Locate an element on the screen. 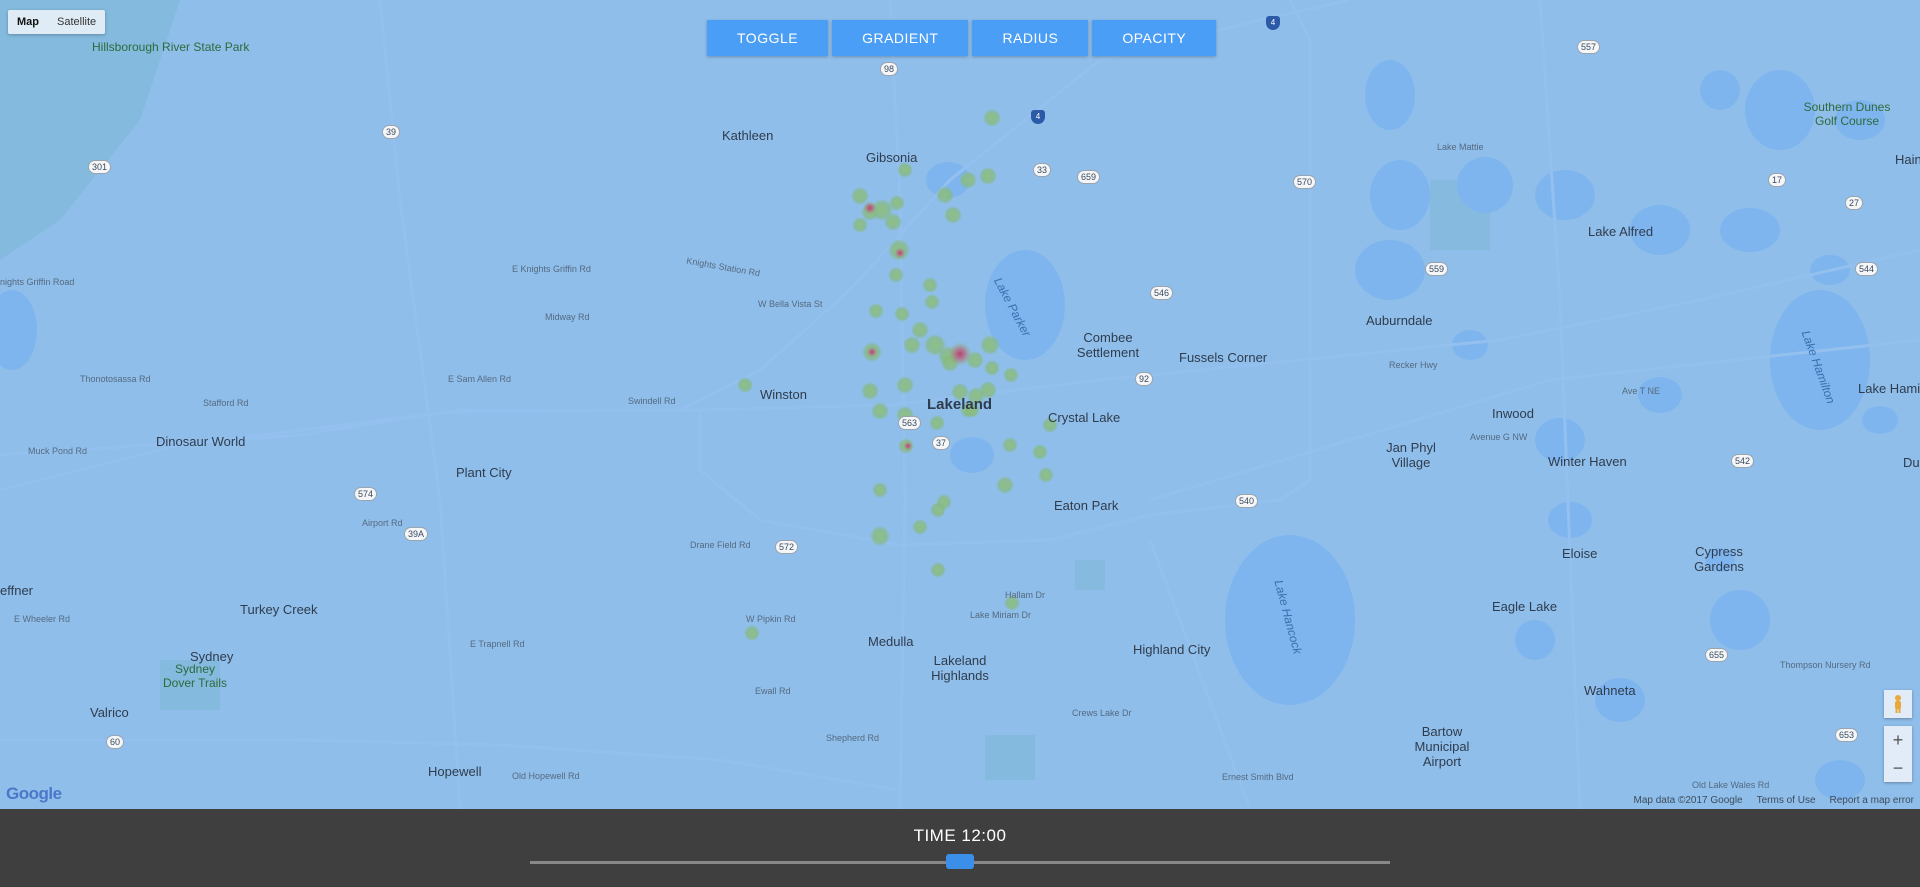 Image resolution: width=1920 pixels, height=887 pixels. route-shield: 570 is located at coordinates (1305, 182).